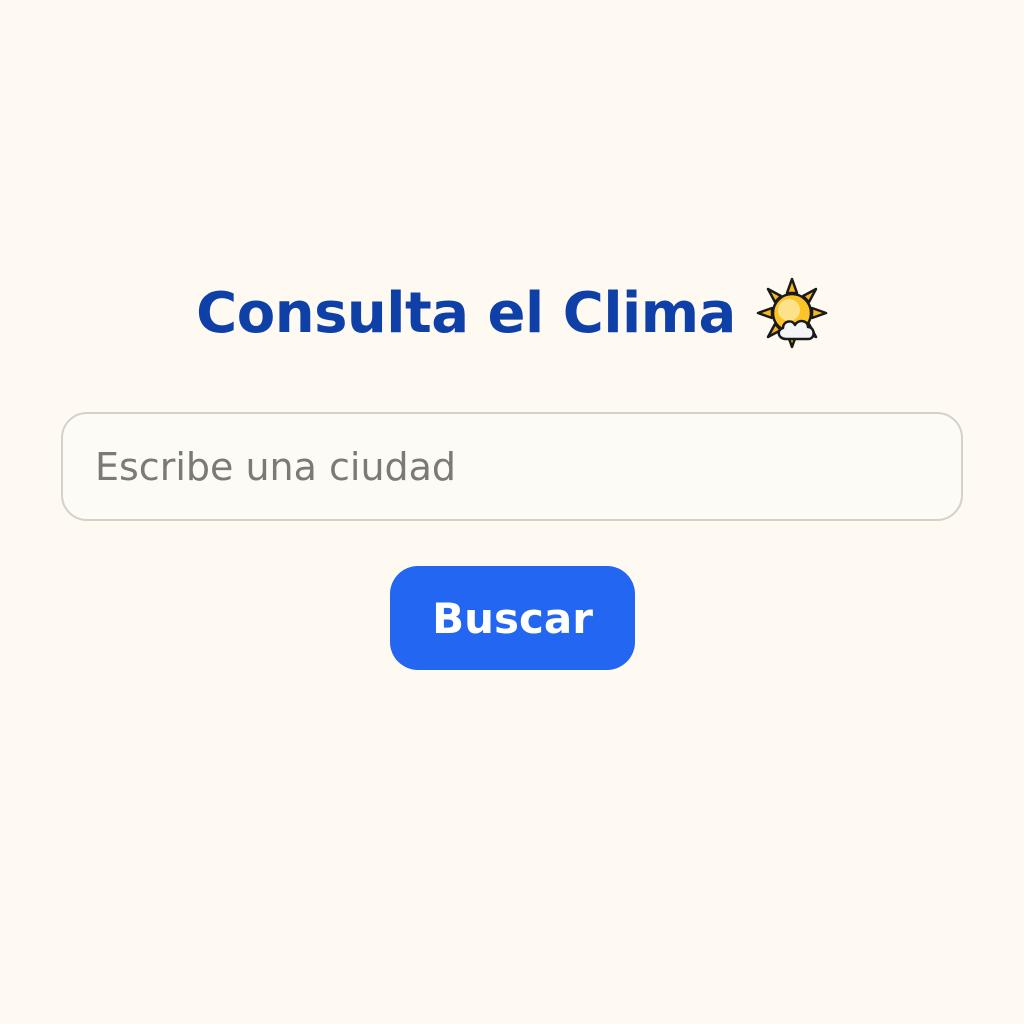  Describe the element at coordinates (512, 466) in the screenshot. I see `city-search-input` at that location.